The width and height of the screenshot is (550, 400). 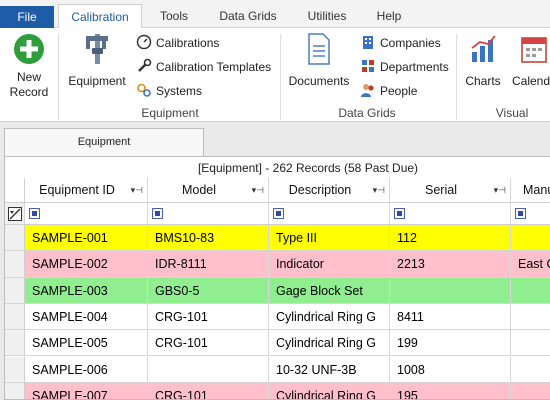 What do you see at coordinates (329, 238) in the screenshot?
I see `cell-description: Type III` at bounding box center [329, 238].